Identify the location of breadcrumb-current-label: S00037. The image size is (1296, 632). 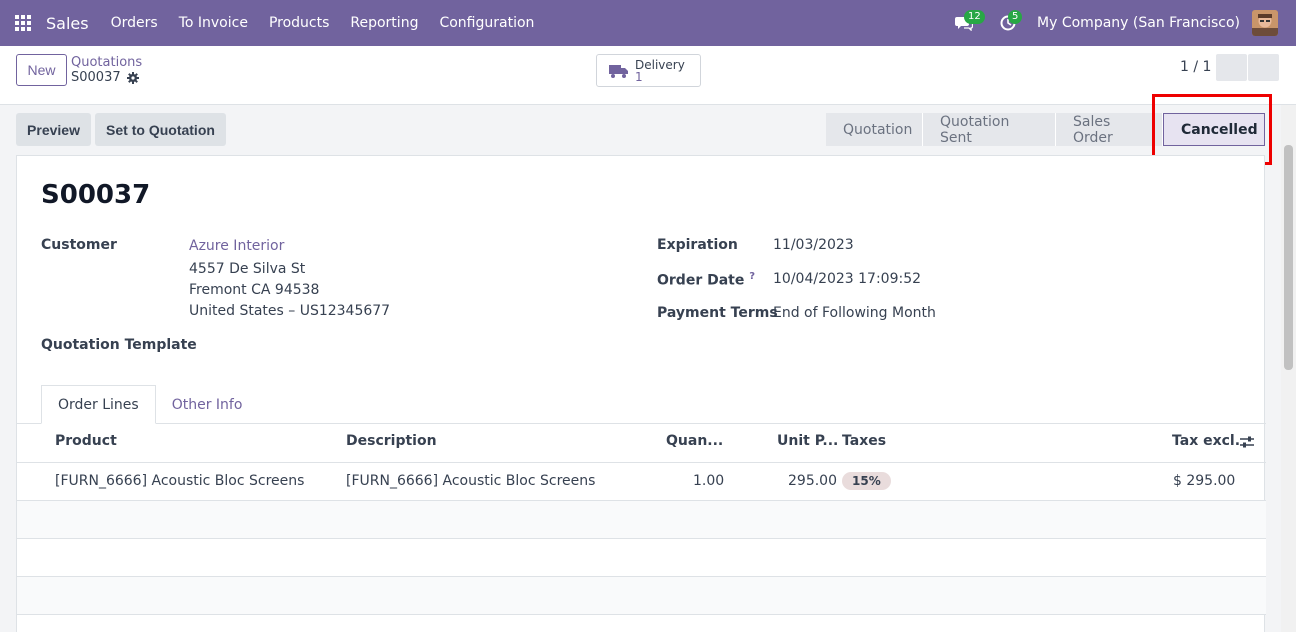
(96, 77).